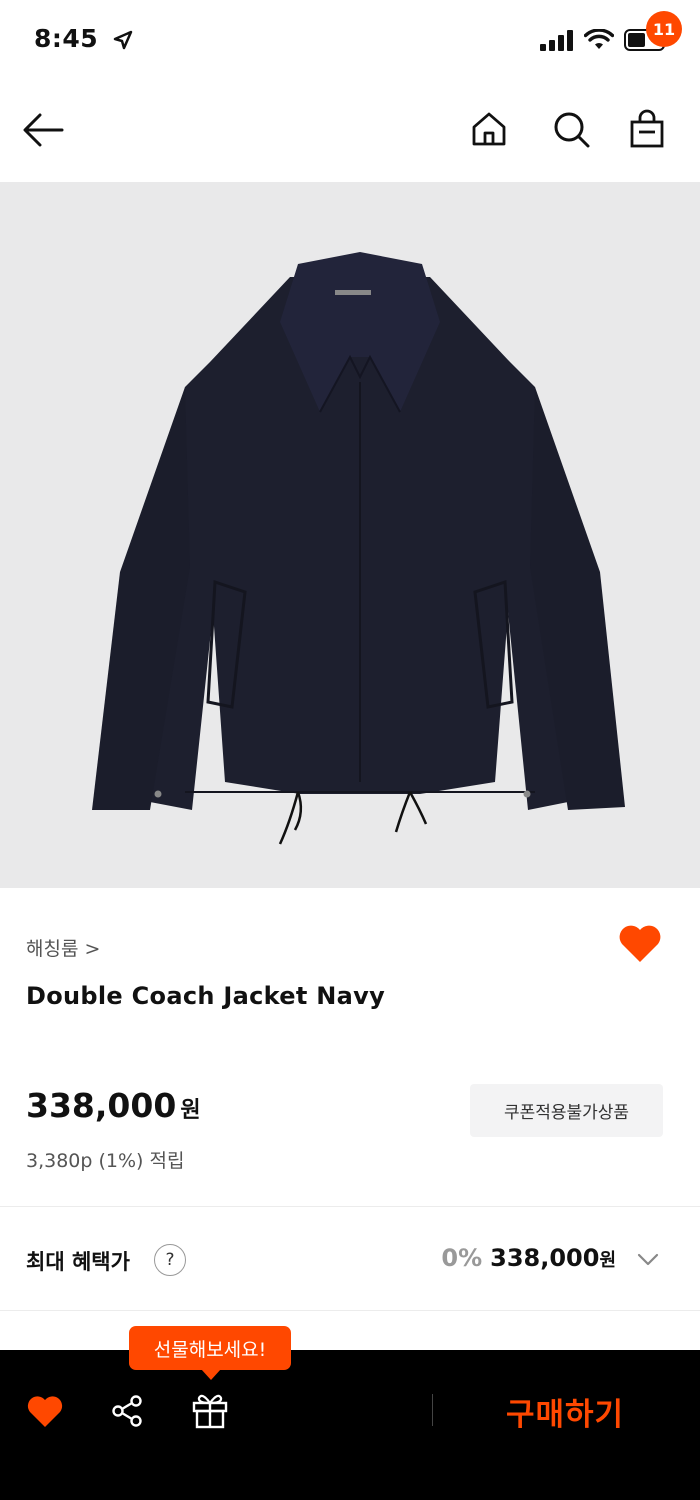  What do you see at coordinates (350, 131) in the screenshot?
I see `top-nav-bar` at bounding box center [350, 131].